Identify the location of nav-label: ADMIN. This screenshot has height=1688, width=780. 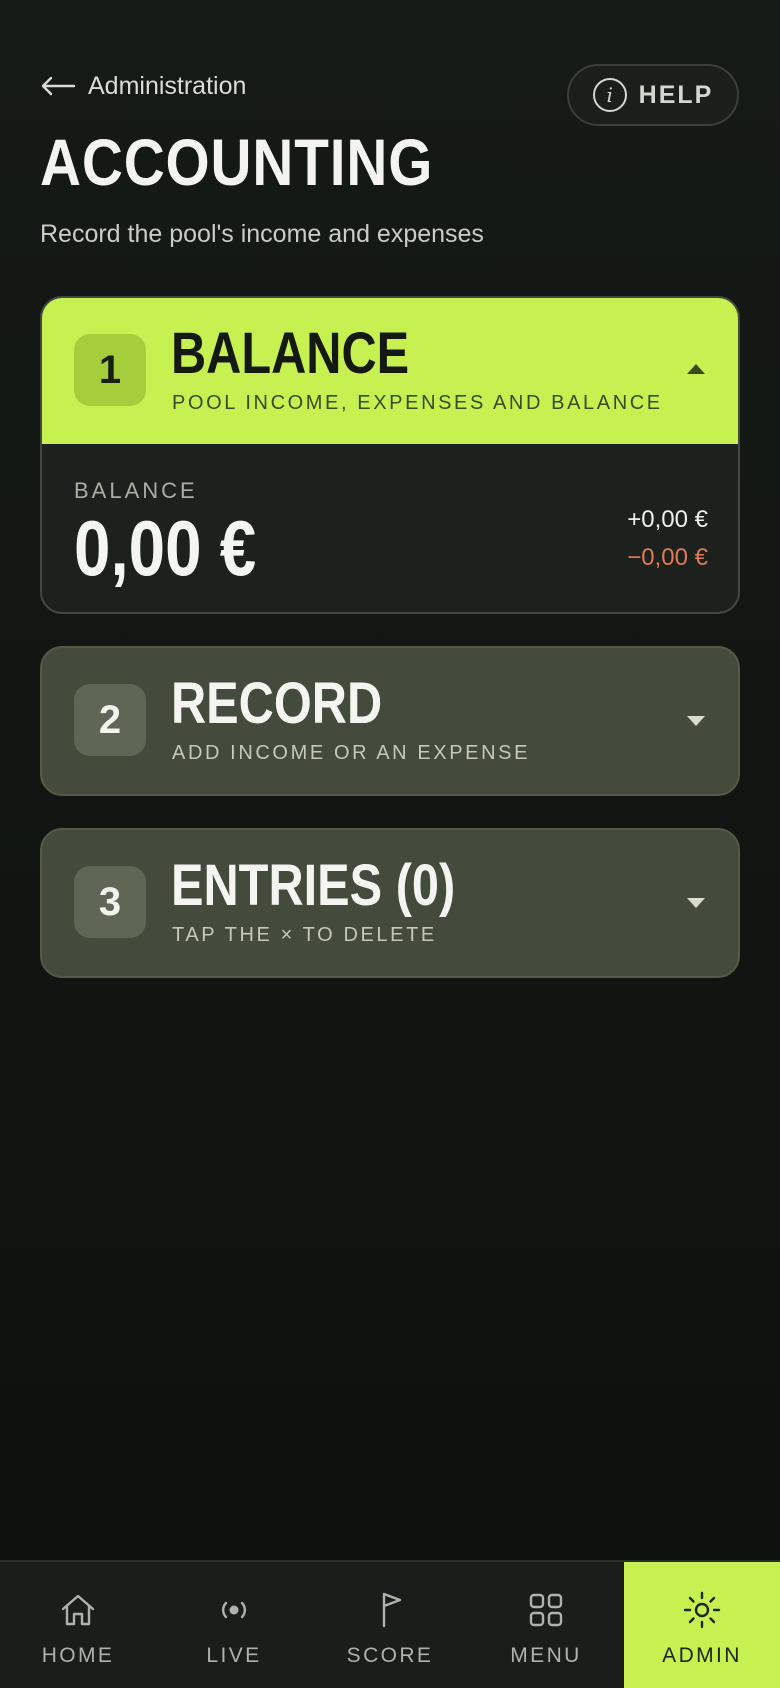
(702, 1655).